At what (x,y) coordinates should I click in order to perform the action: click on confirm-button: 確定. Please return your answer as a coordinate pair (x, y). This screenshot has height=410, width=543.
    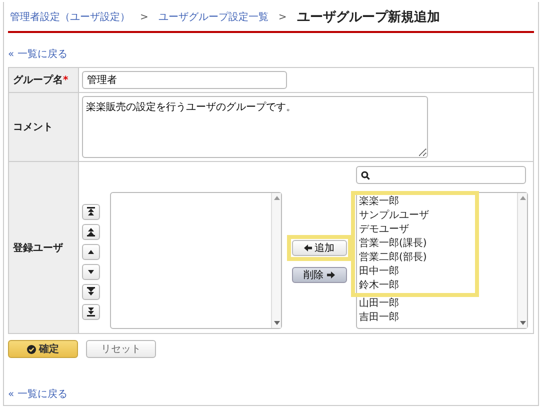
    Looking at the image, I should click on (43, 349).